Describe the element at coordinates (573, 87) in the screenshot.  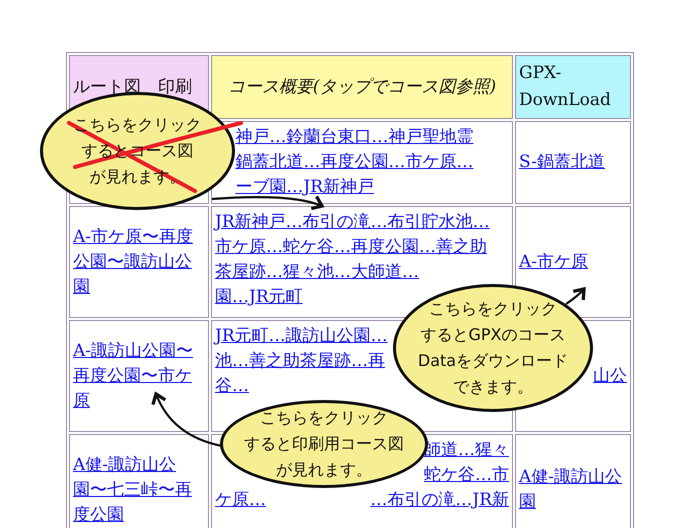
I see `column-header: GPX-DownLoad` at that location.